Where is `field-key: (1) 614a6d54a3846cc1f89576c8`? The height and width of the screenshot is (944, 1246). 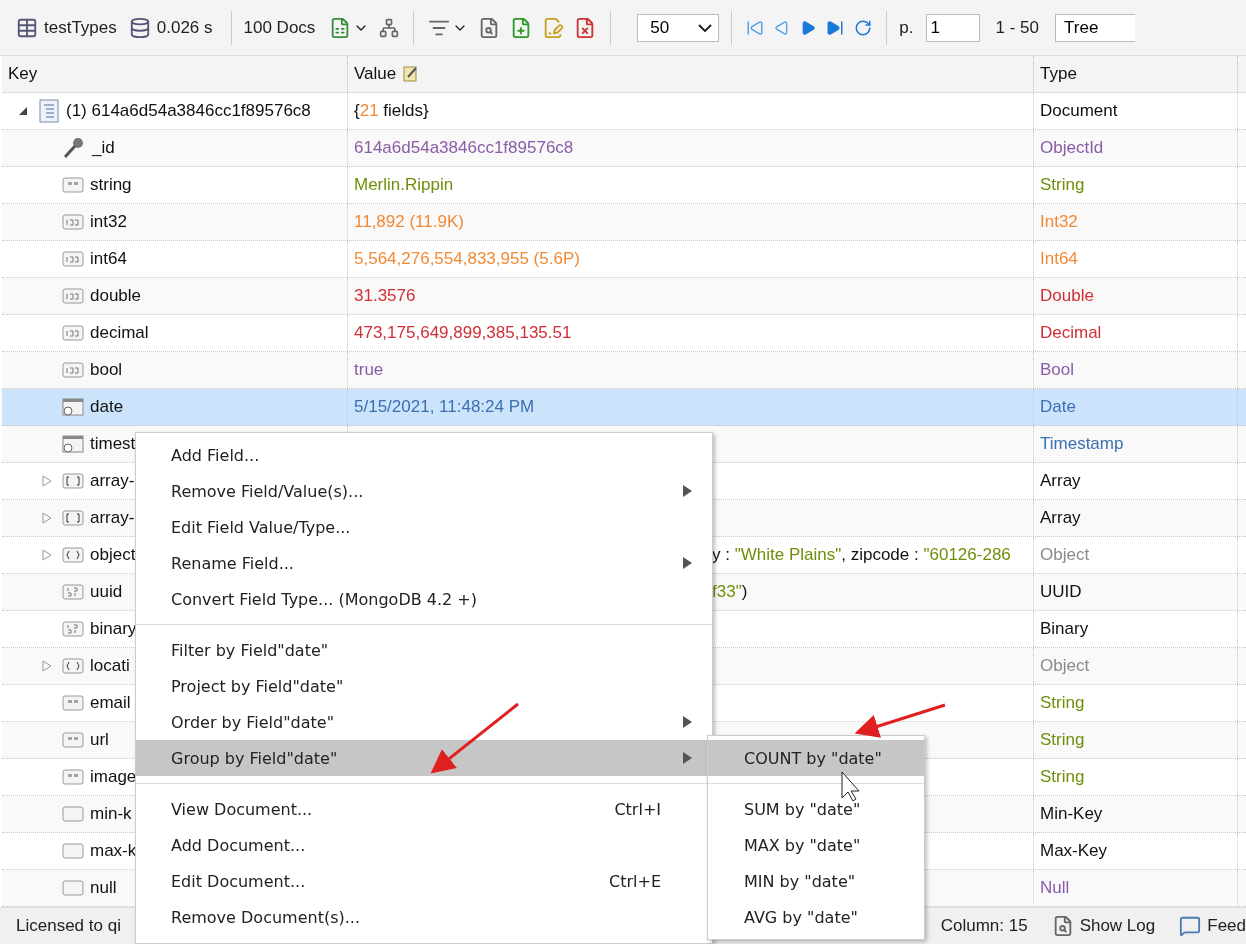
field-key: (1) 614a6d54a3846cc1f89576c8 is located at coordinates (188, 111).